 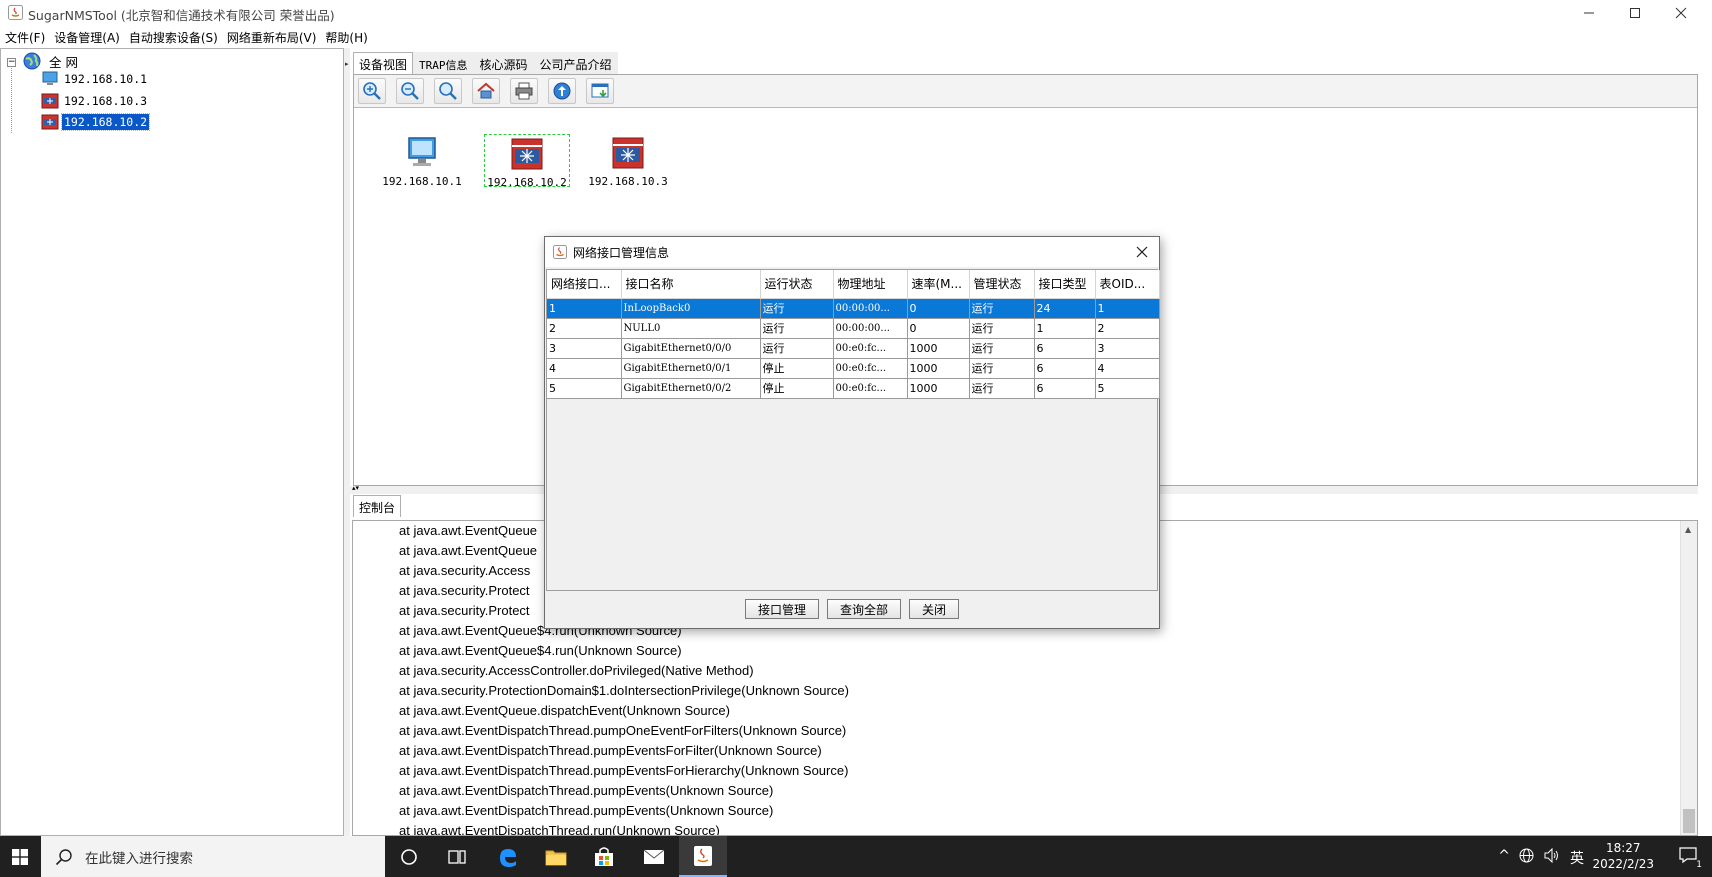 I want to click on java-app-taskbar-button, so click(x=703, y=856).